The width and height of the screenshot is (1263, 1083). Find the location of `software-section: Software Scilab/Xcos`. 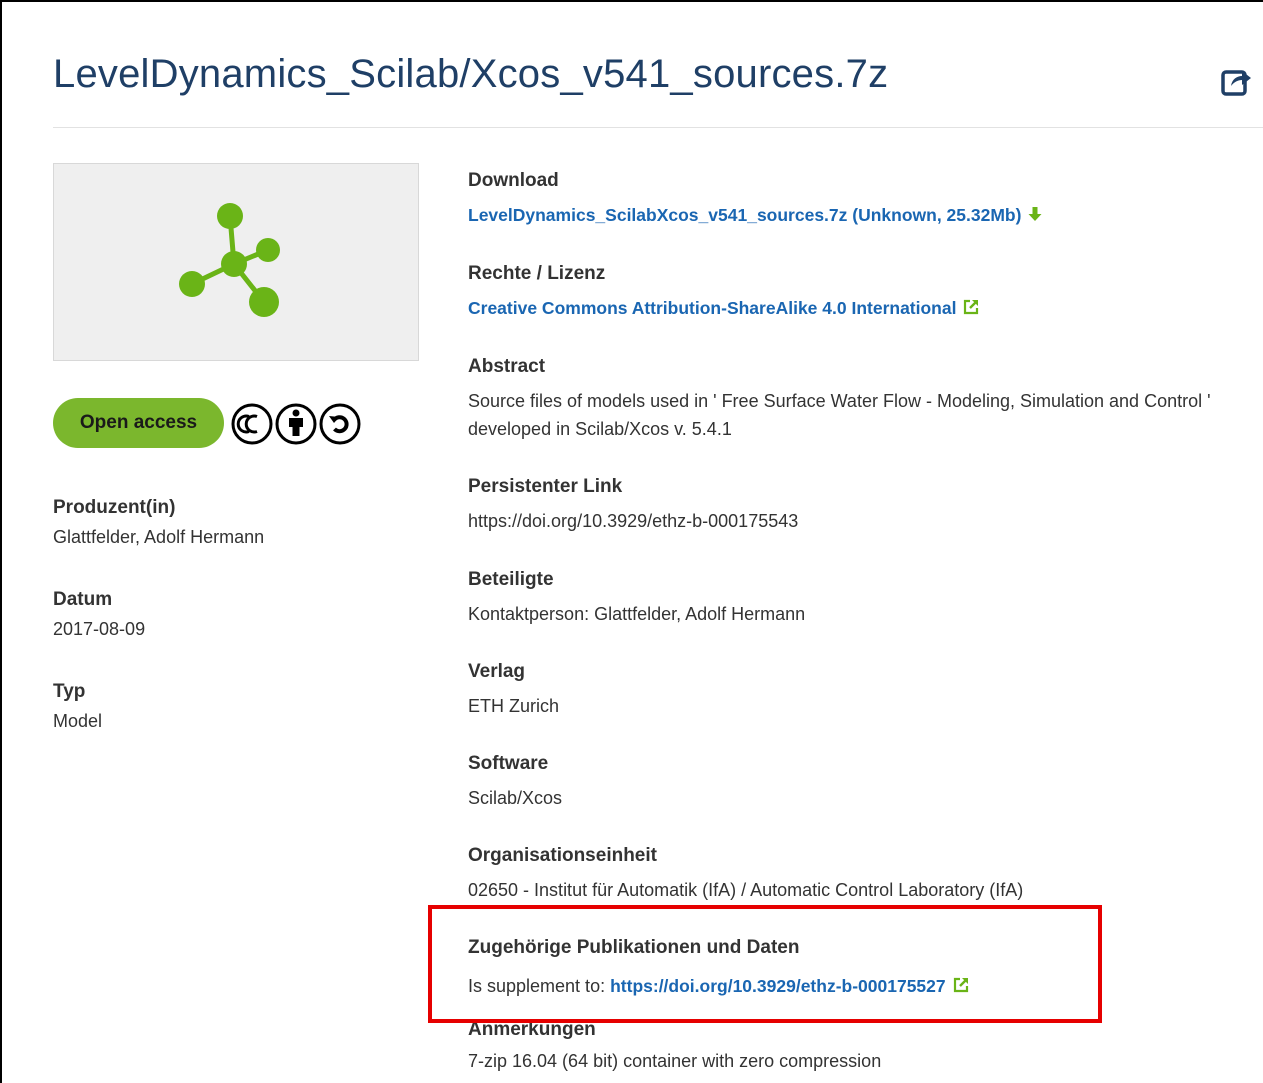

software-section: Software Scilab/Xcos is located at coordinates (515, 782).